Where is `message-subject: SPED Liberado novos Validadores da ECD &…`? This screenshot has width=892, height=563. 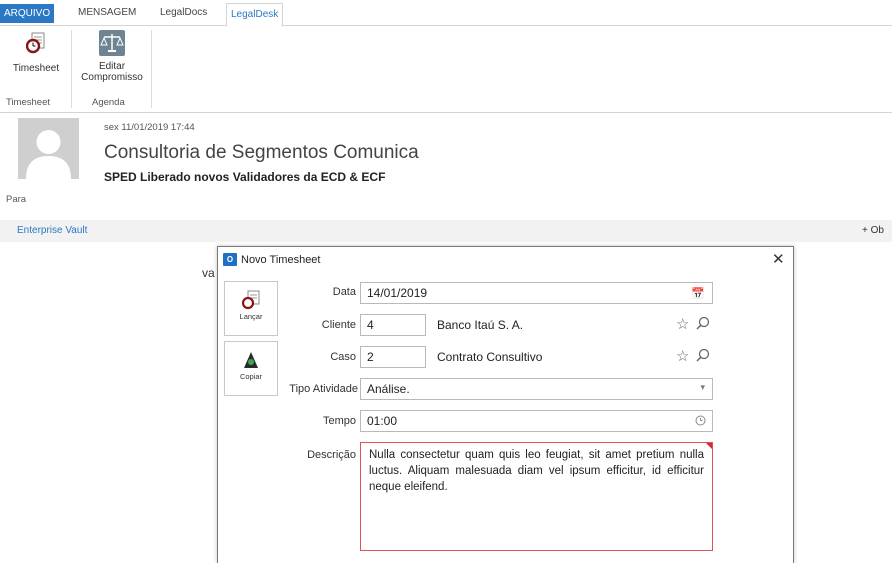
message-subject: SPED Liberado novos Validadores da ECD &… is located at coordinates (245, 177).